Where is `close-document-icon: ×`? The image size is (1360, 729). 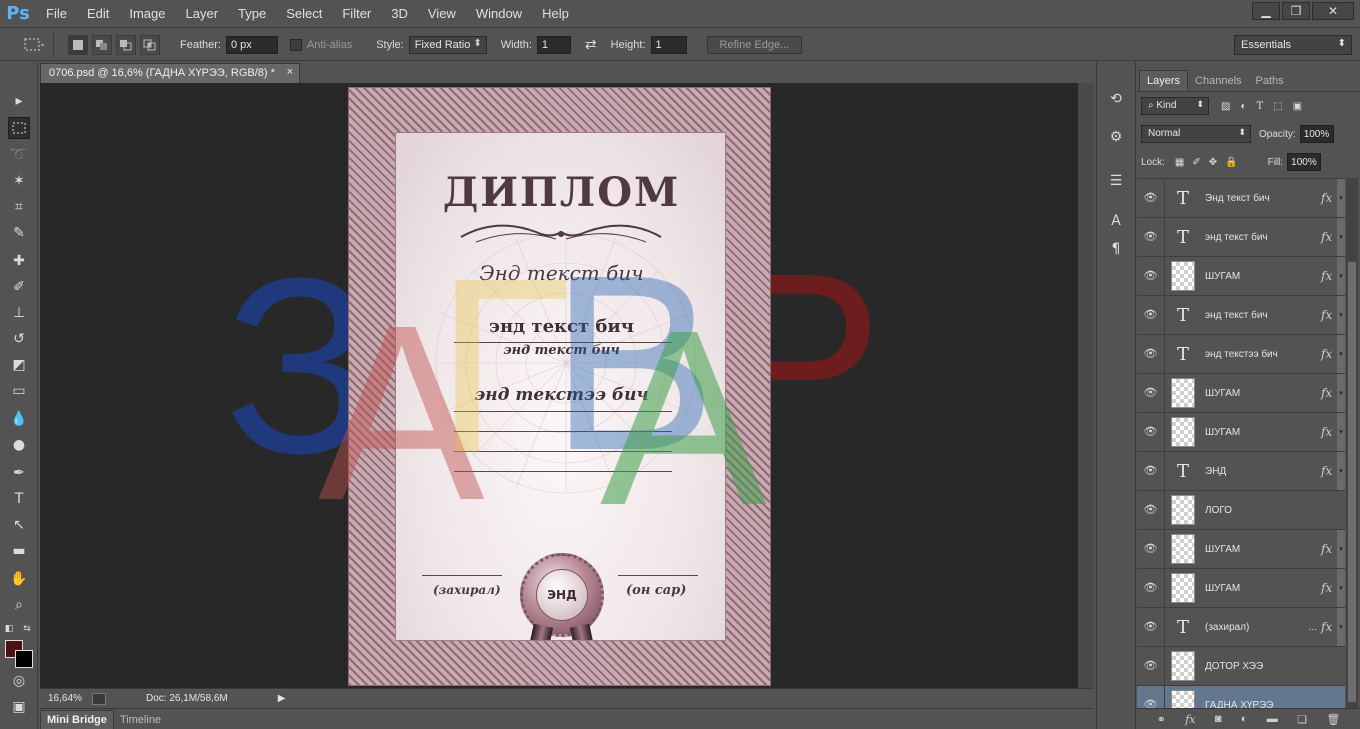 close-document-icon: × is located at coordinates (290, 72).